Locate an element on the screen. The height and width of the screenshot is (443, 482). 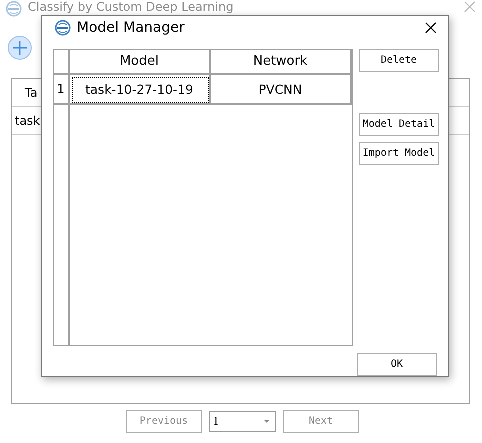
close-icon is located at coordinates (431, 28).